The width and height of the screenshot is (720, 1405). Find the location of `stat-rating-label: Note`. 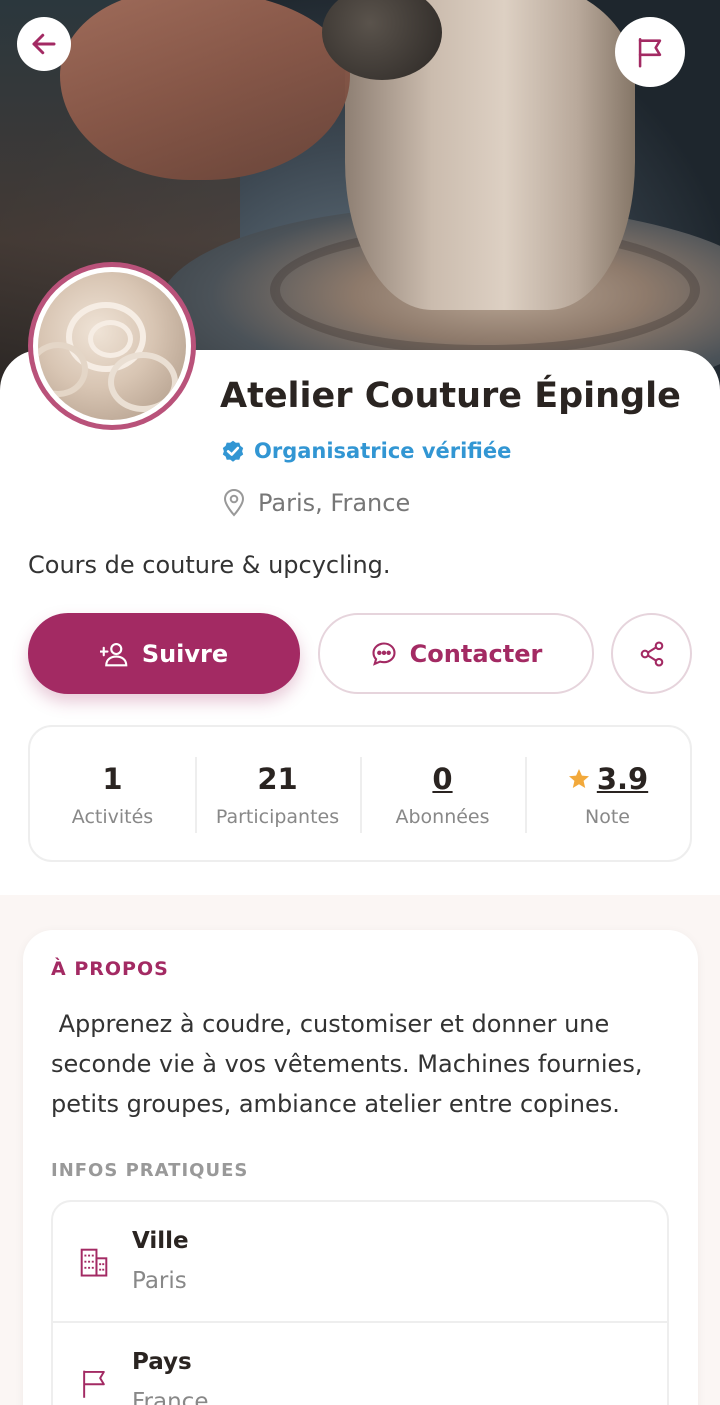

stat-rating-label: Note is located at coordinates (607, 816).